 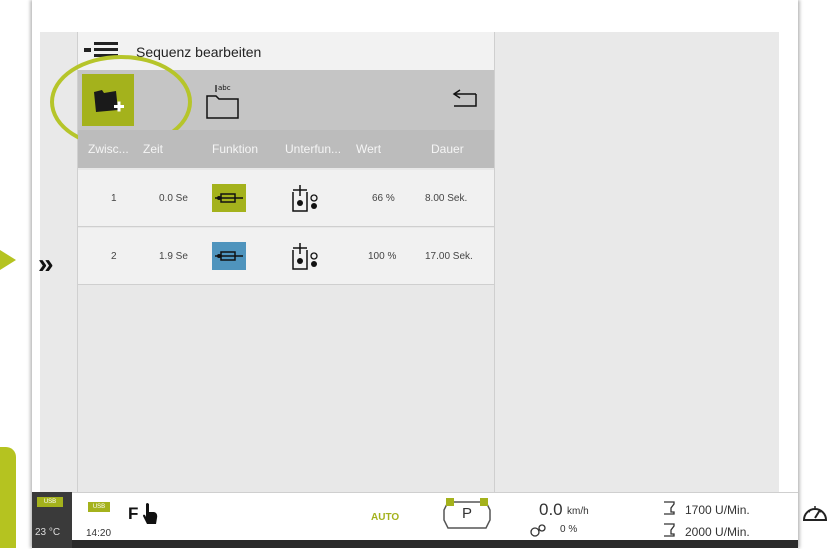 What do you see at coordinates (815, 513) in the screenshot?
I see `speedometer-icon` at bounding box center [815, 513].